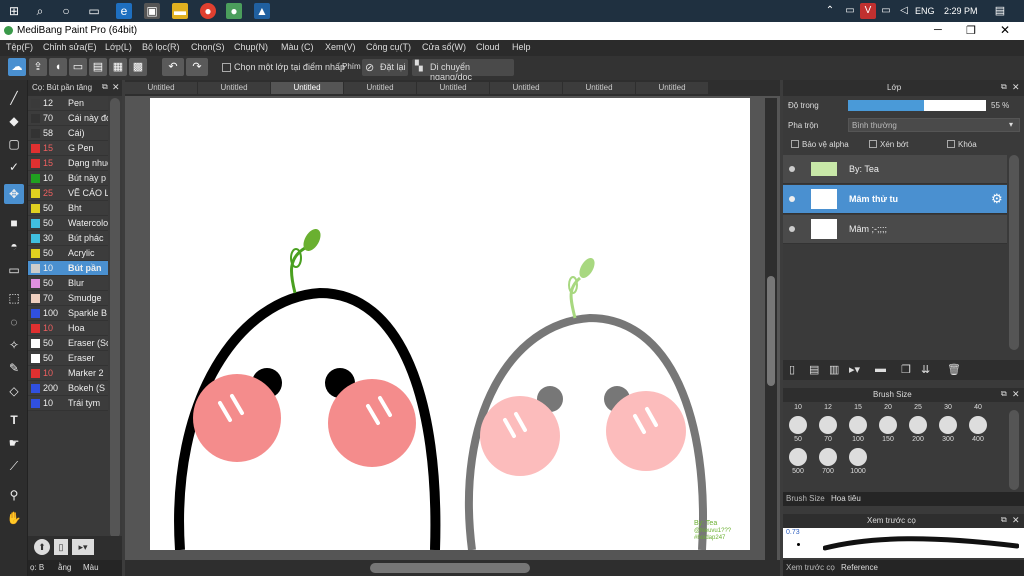 This screenshot has height=576, width=1024. Describe the element at coordinates (68, 238) in the screenshot. I see `brush-item: 30 Bút phác` at that location.